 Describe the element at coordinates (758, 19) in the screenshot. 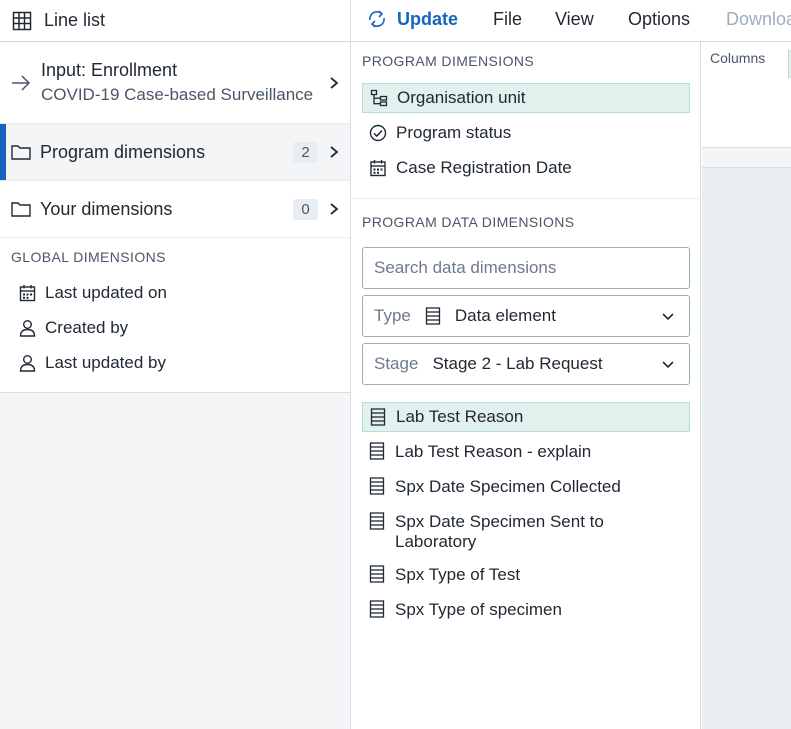

I see `menu-download: Downloa` at that location.